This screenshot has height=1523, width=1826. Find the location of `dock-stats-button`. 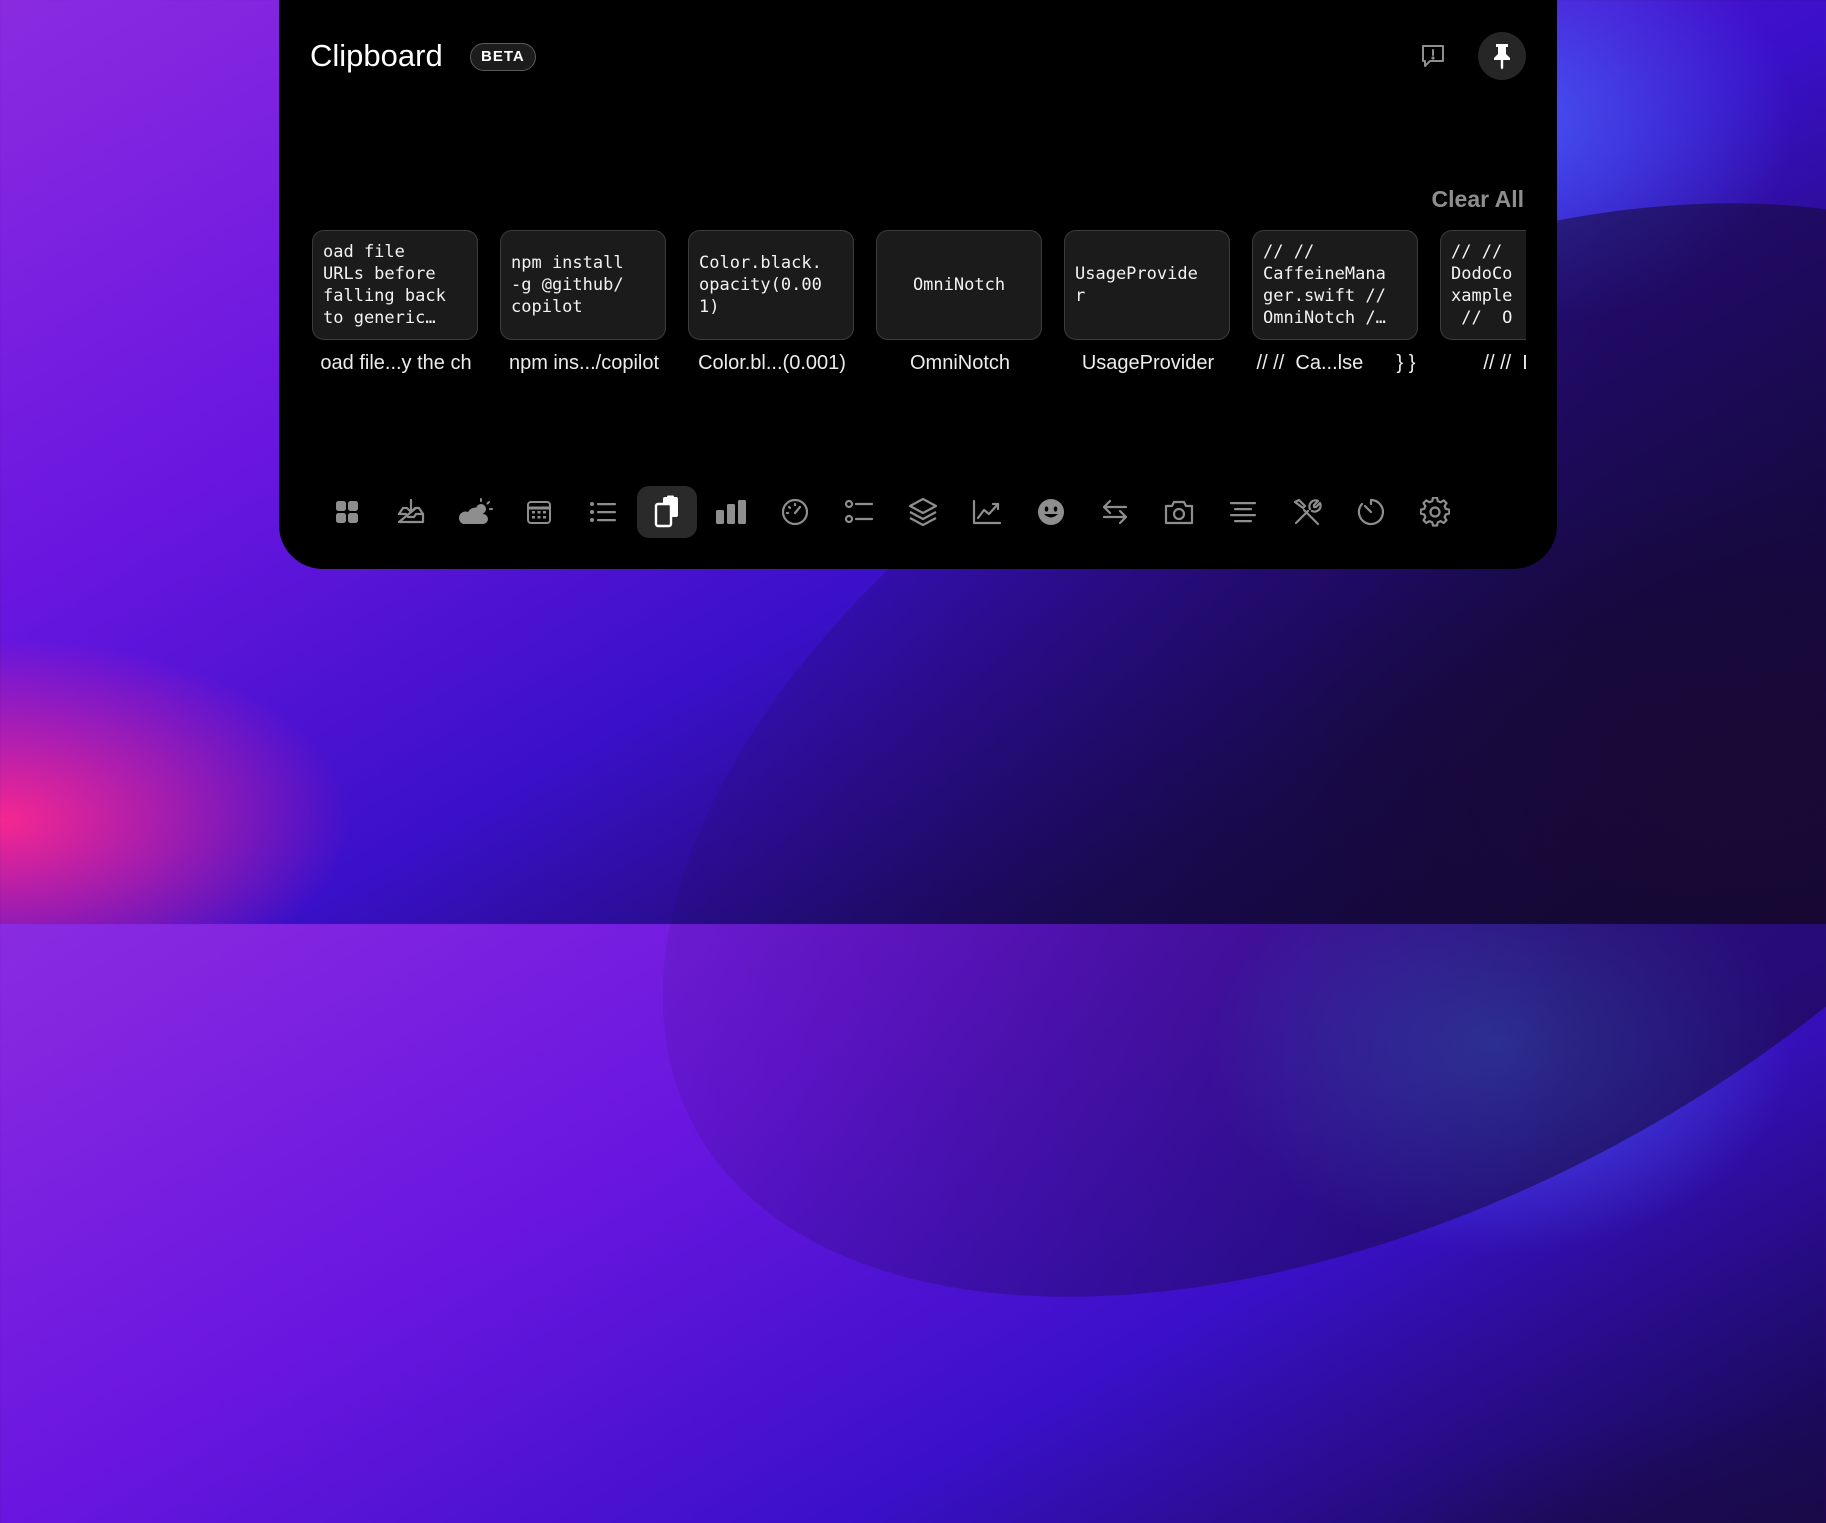

dock-stats-button is located at coordinates (731, 512).